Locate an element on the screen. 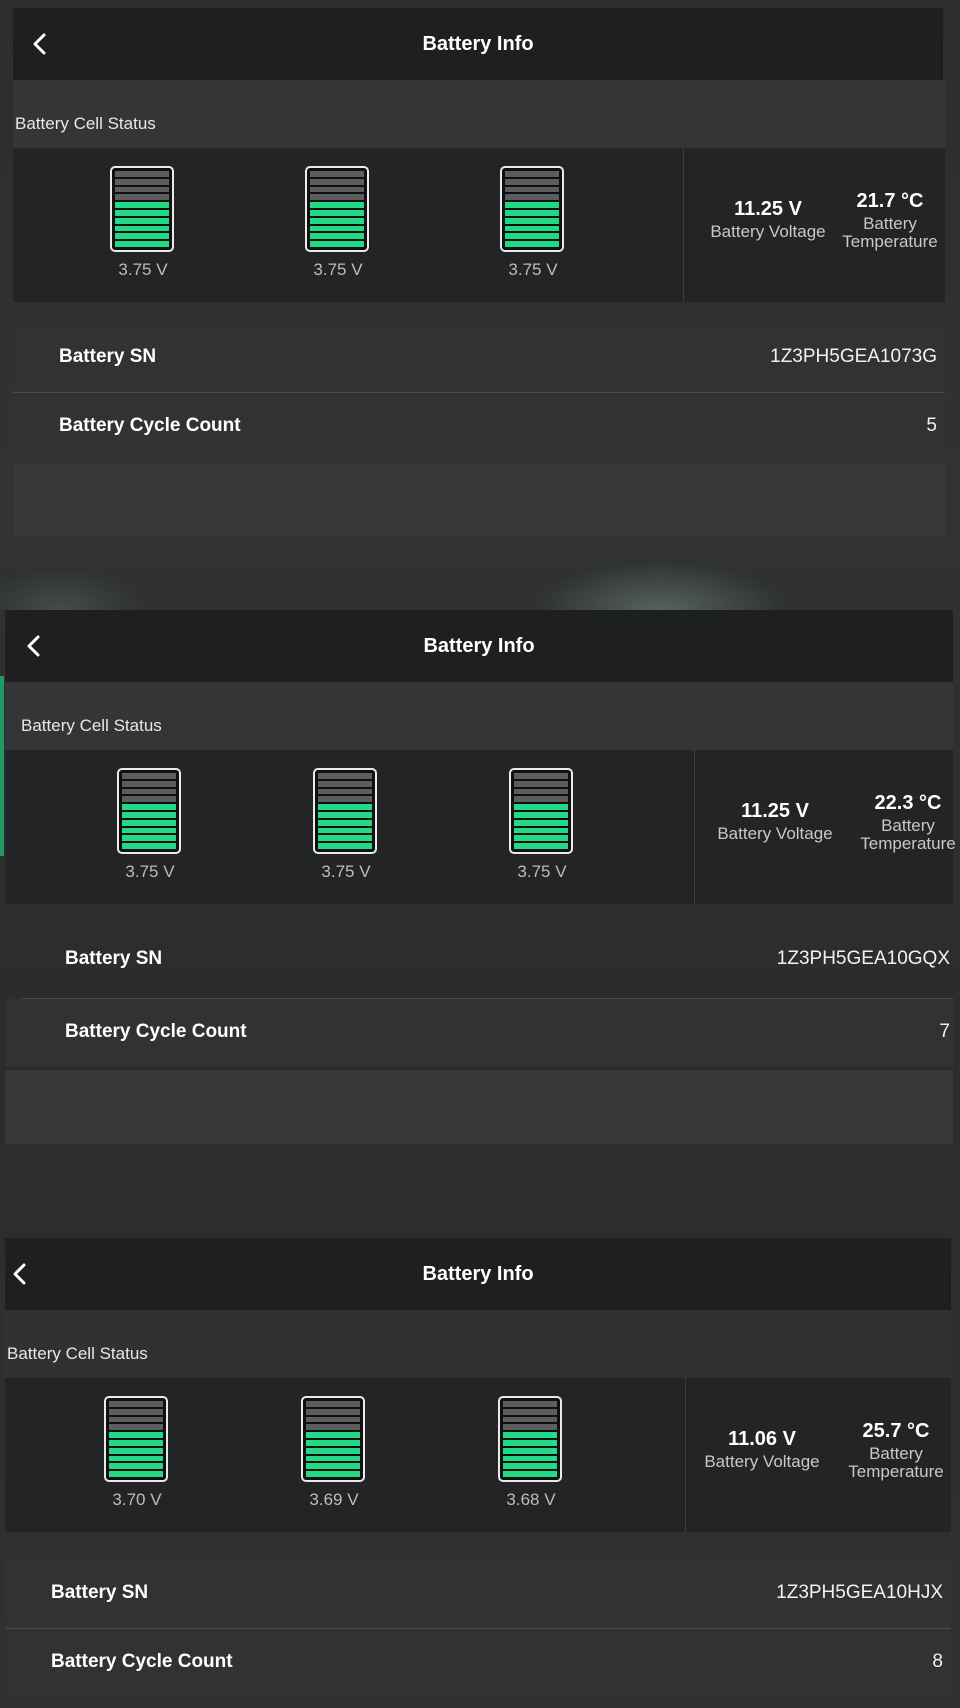  battery-cell-2: 3.69 V is located at coordinates (336, 1453).